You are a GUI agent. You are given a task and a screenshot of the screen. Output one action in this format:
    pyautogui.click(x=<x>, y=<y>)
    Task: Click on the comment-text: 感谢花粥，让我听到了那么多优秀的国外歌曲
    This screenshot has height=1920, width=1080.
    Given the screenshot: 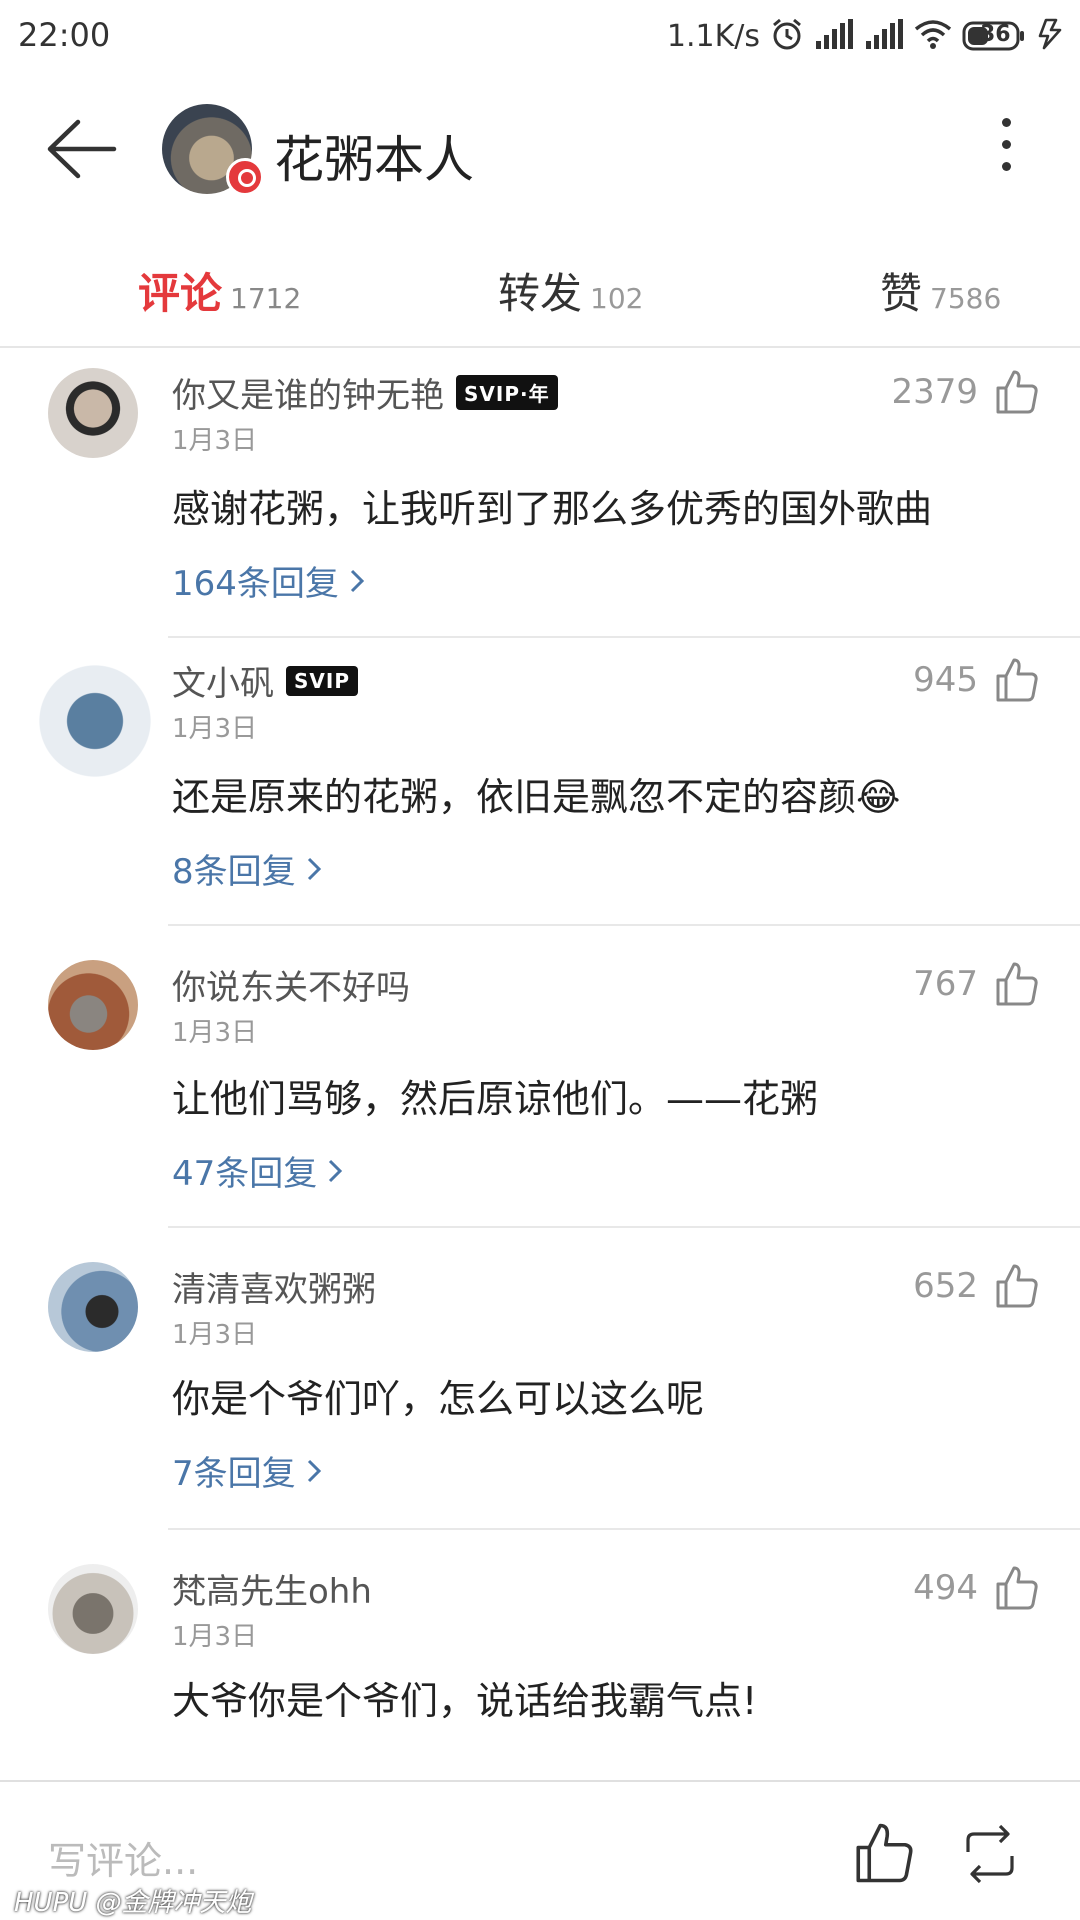 What is the action you would take?
    pyautogui.click(x=552, y=509)
    